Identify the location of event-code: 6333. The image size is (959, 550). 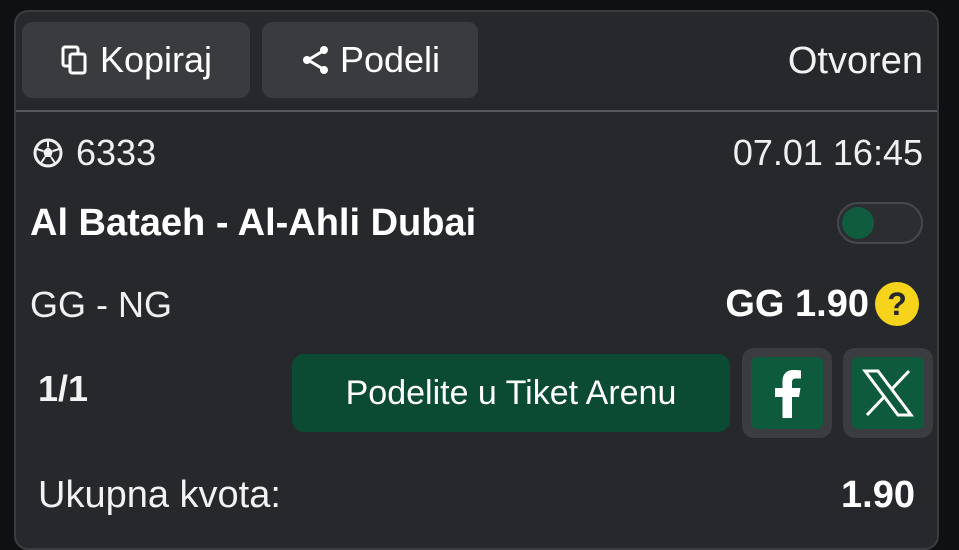
(94, 153).